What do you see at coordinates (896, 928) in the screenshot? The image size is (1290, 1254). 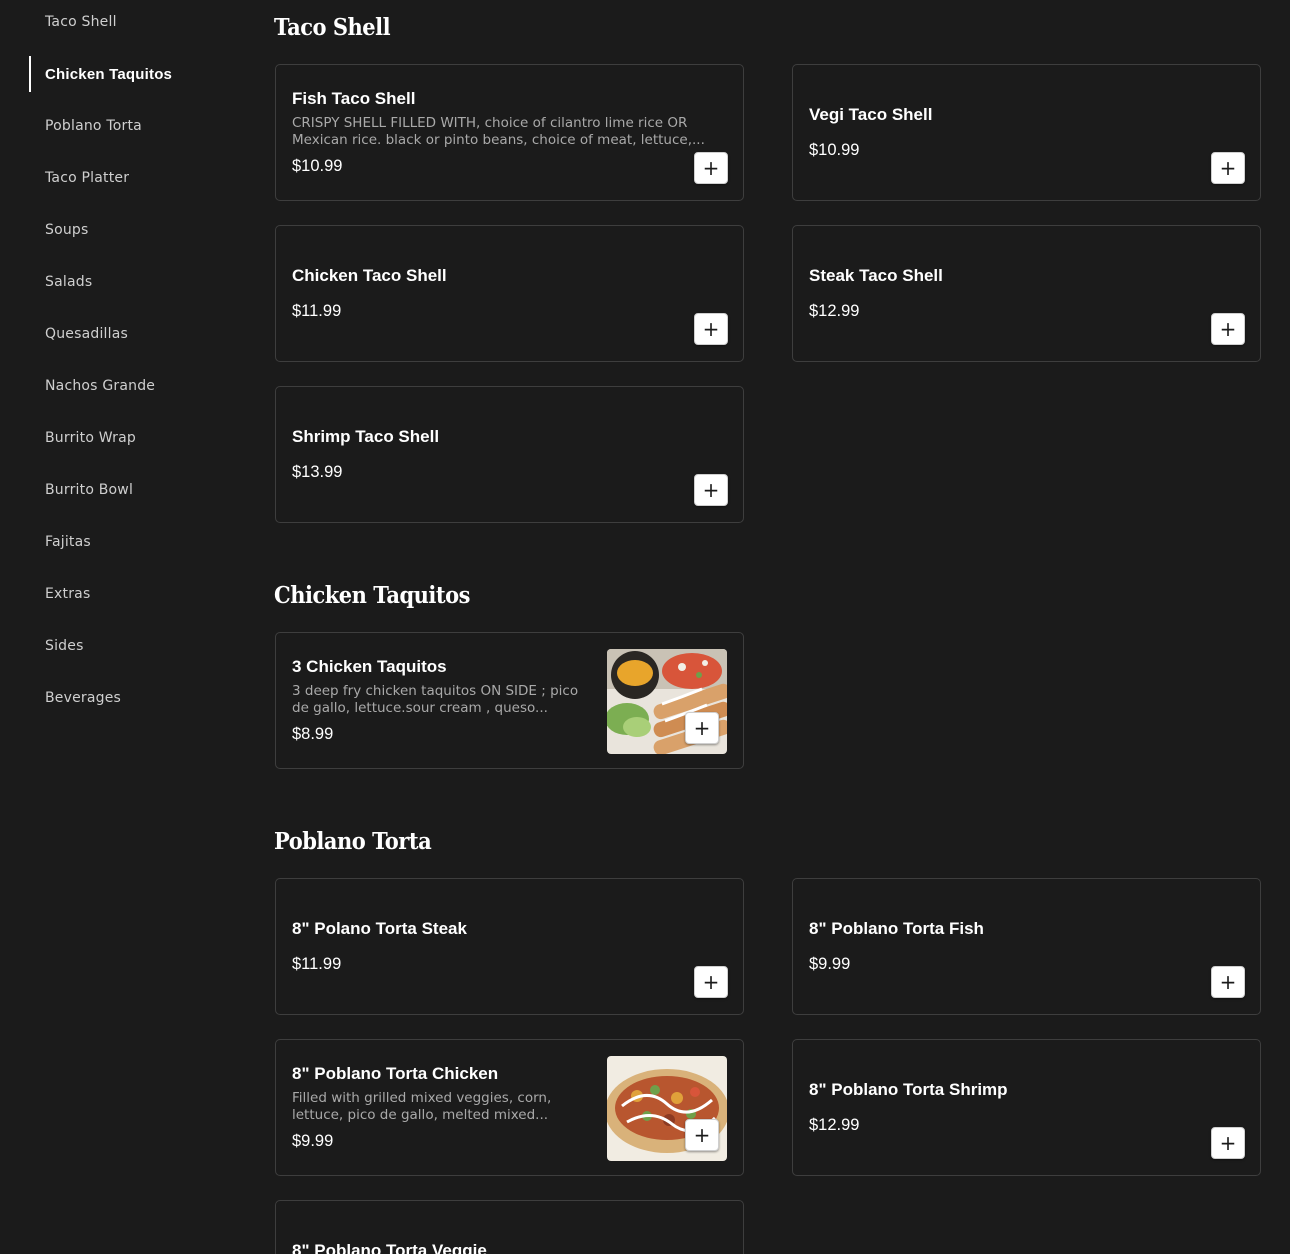 I see `item-name: 8" Poblano Torta Fish` at bounding box center [896, 928].